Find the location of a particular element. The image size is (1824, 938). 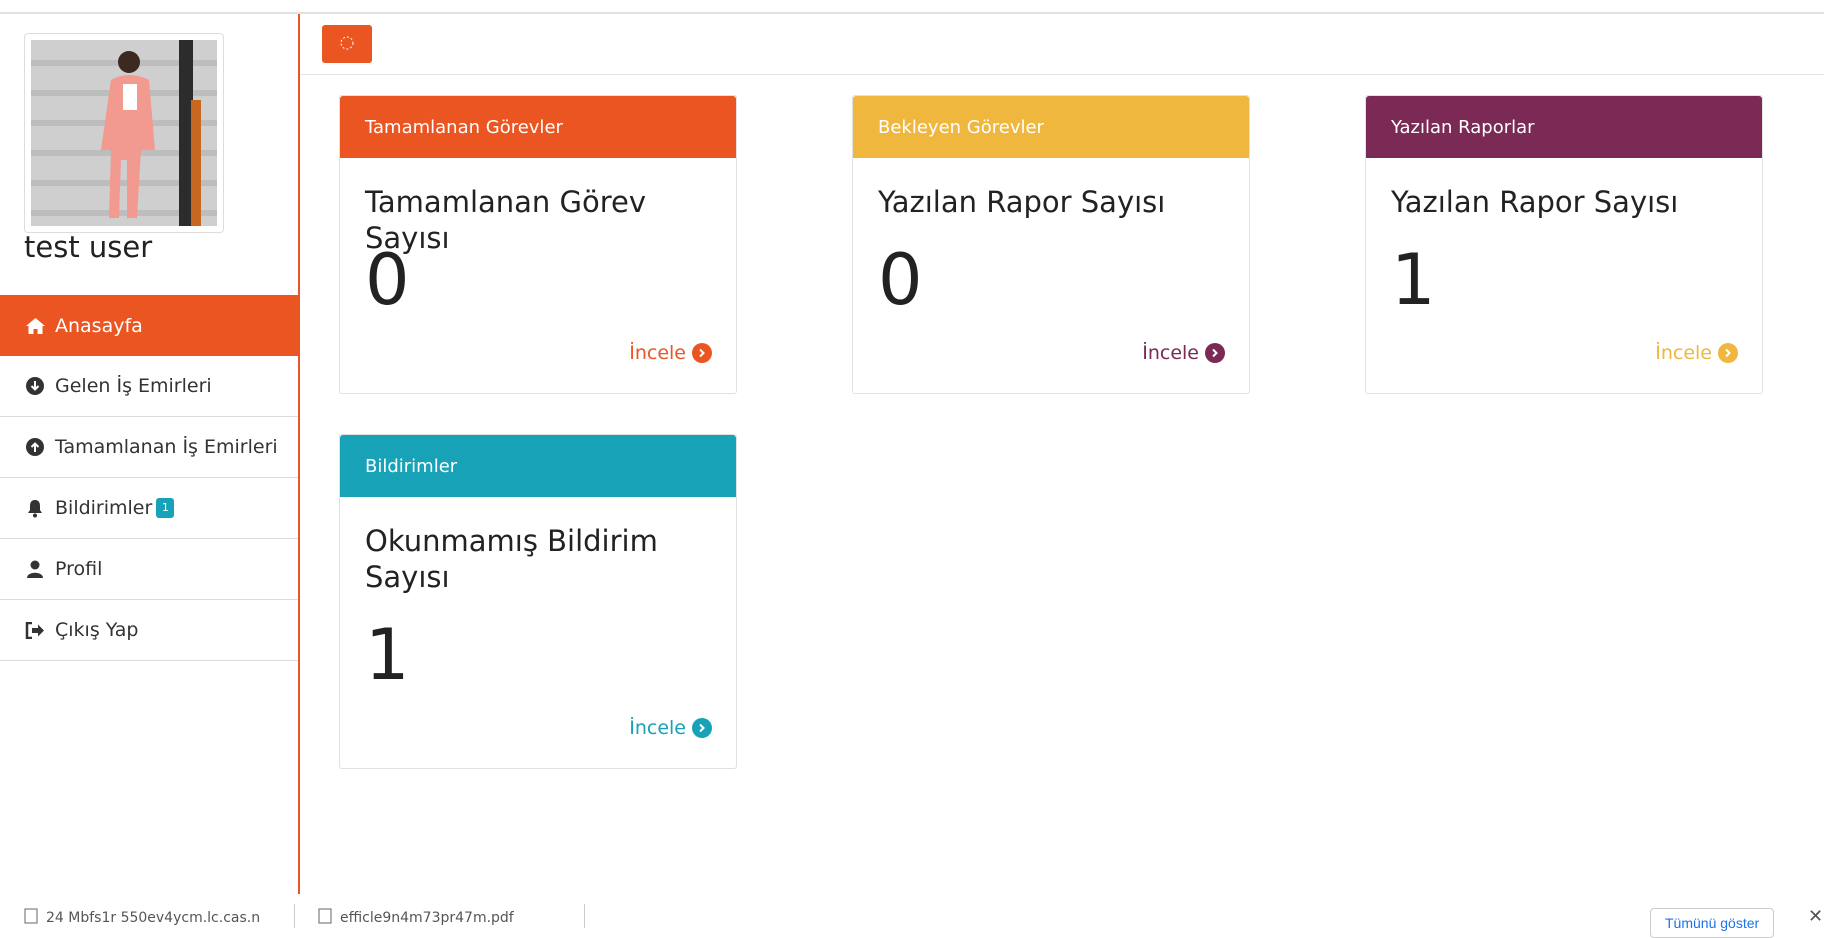

sidebar-item-cikis-yap: Çıkış Yap is located at coordinates (149, 630).